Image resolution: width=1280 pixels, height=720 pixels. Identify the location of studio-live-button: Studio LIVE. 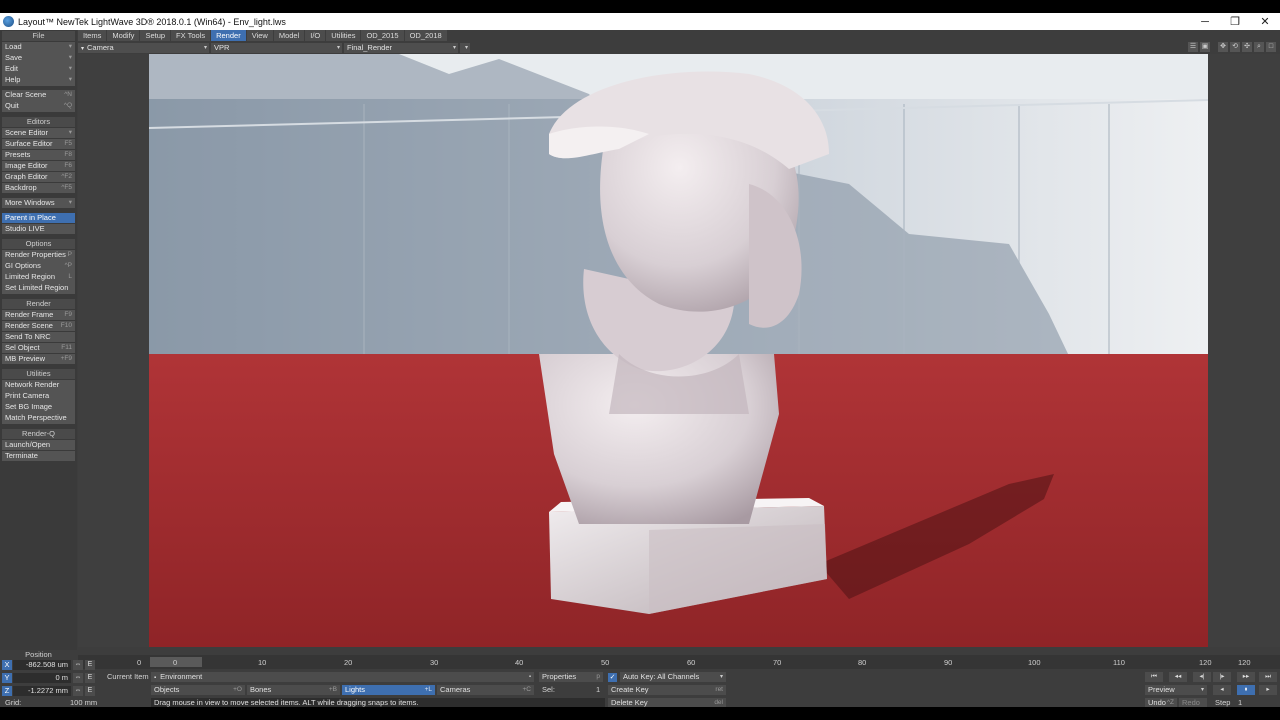
(38, 228).